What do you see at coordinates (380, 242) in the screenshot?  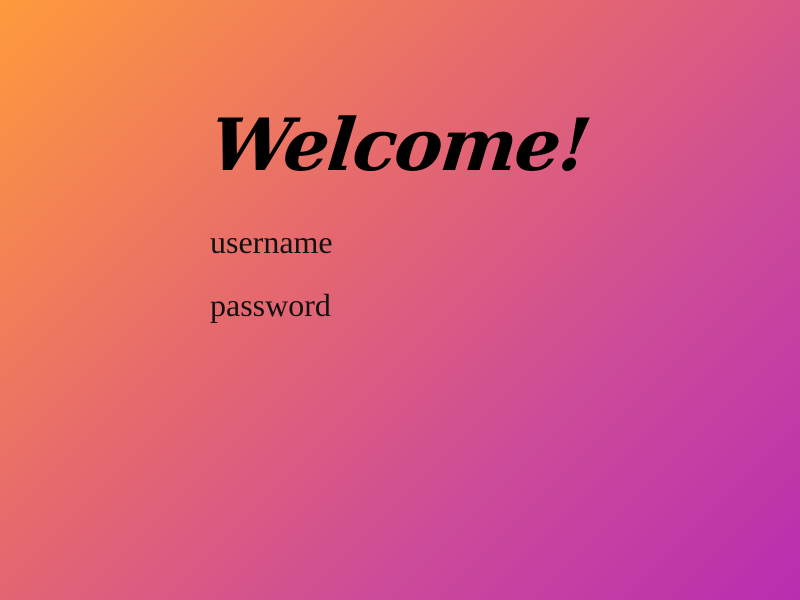 I see `username-input` at bounding box center [380, 242].